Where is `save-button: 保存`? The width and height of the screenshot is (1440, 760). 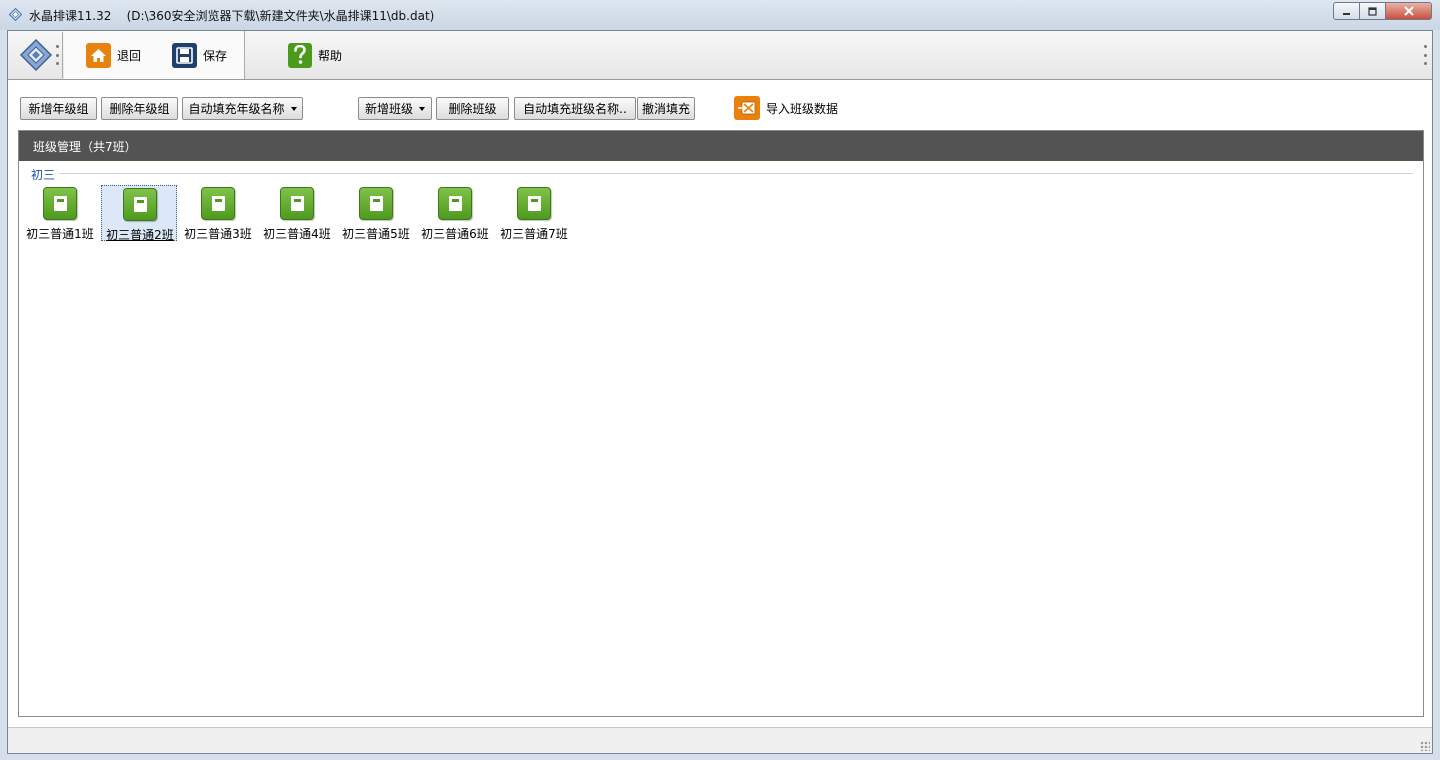 save-button: 保存 is located at coordinates (199, 55).